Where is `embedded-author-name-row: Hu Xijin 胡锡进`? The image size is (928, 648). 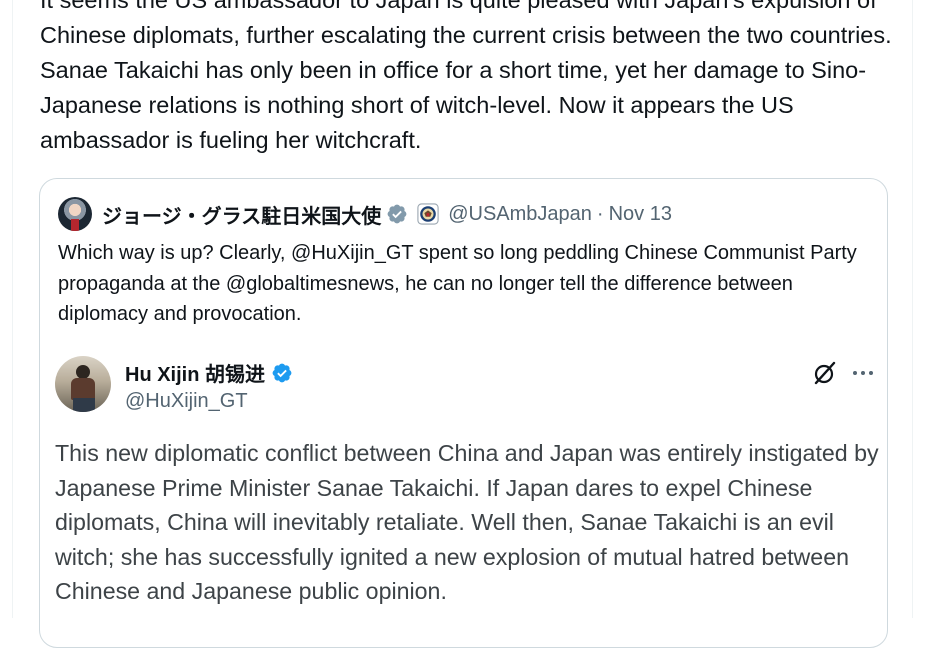 embedded-author-name-row: Hu Xijin 胡锡进 is located at coordinates (209, 372).